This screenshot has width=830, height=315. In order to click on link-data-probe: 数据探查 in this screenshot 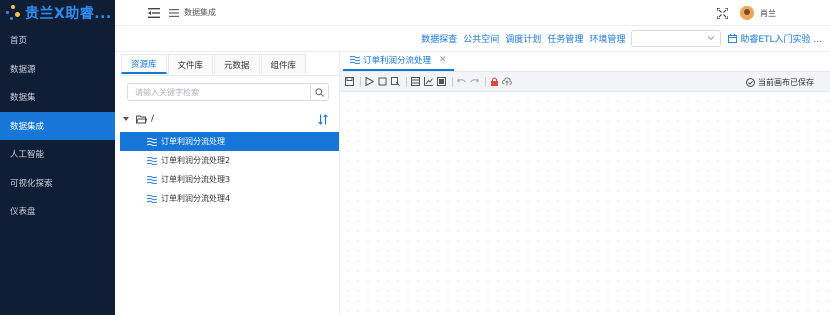, I will do `click(439, 38)`.